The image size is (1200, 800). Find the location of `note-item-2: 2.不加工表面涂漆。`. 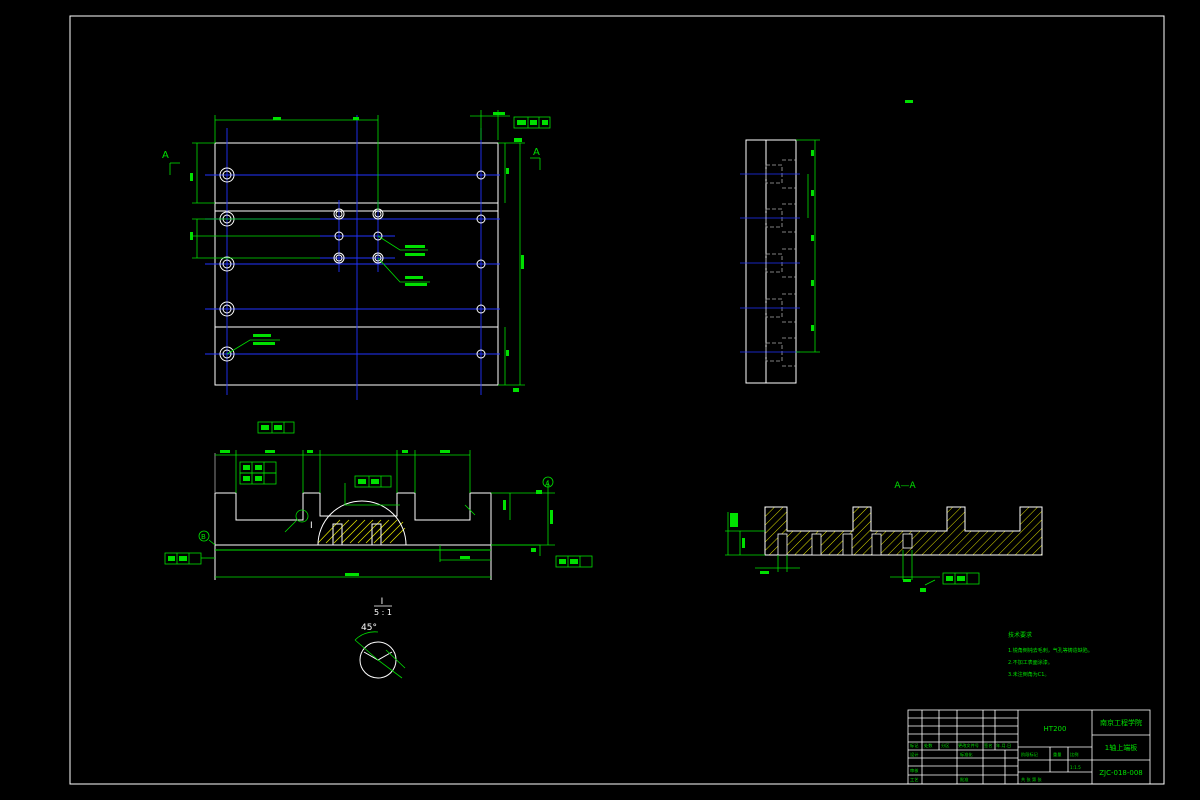

note-item-2: 2.不加工表面涂漆。 is located at coordinates (1030, 662).